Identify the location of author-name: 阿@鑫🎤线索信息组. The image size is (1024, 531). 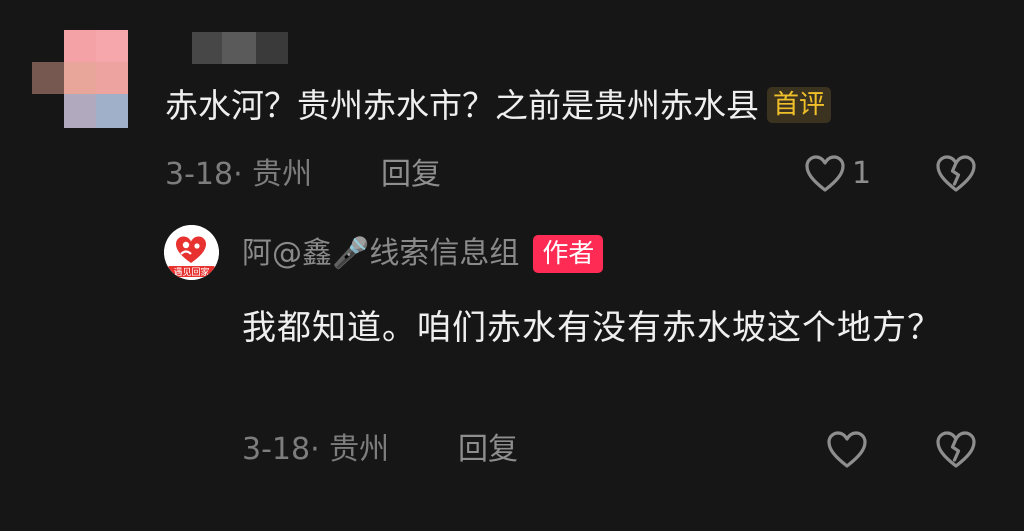
(380, 254).